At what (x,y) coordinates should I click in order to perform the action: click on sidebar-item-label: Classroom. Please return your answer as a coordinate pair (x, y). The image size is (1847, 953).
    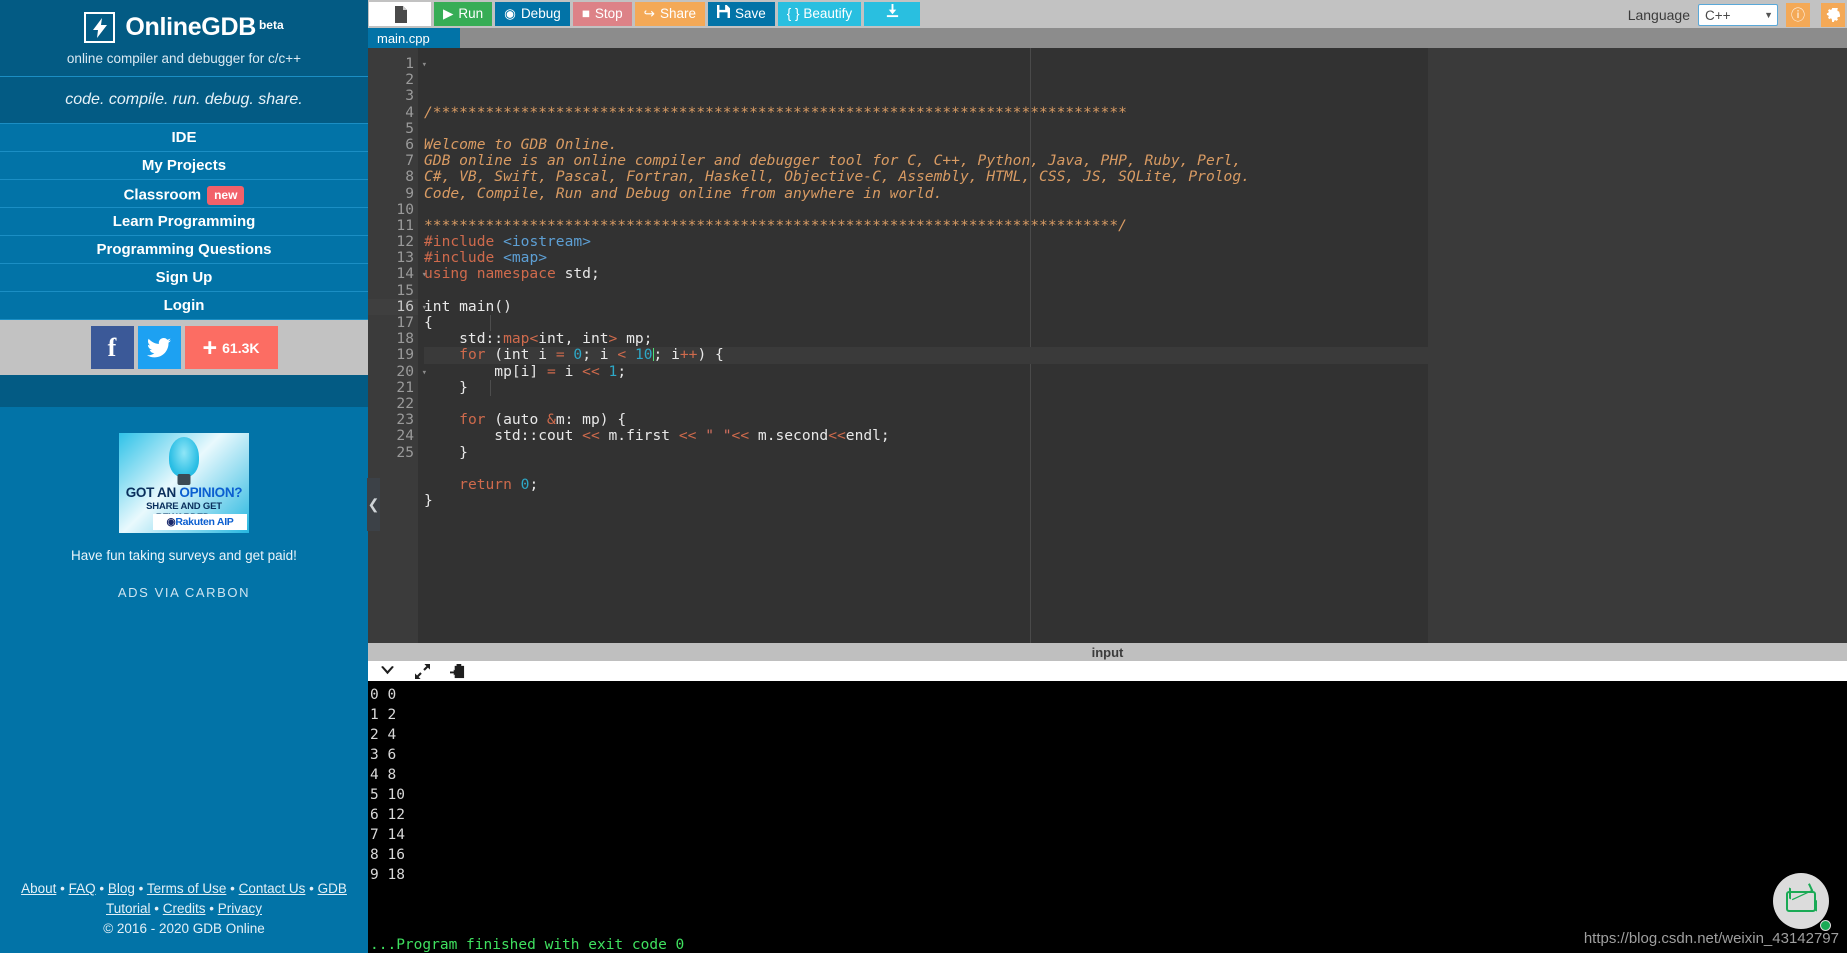
    Looking at the image, I should click on (162, 195).